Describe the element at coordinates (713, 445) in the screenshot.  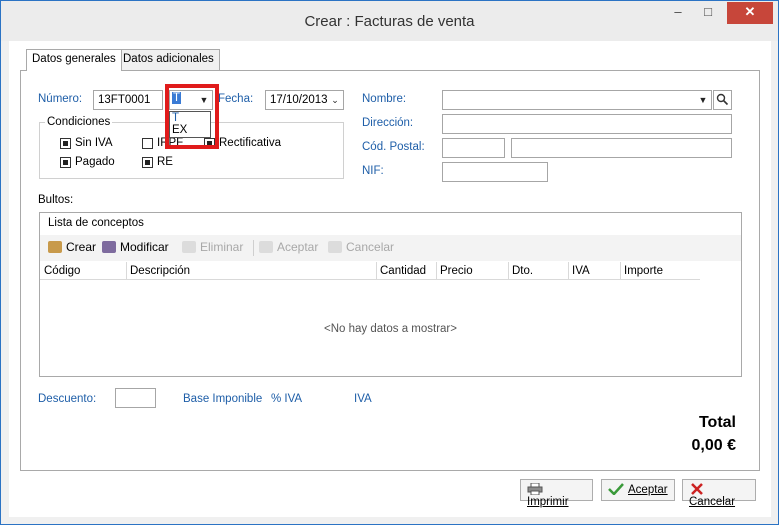
I see `total-value: 0,00 €` at that location.